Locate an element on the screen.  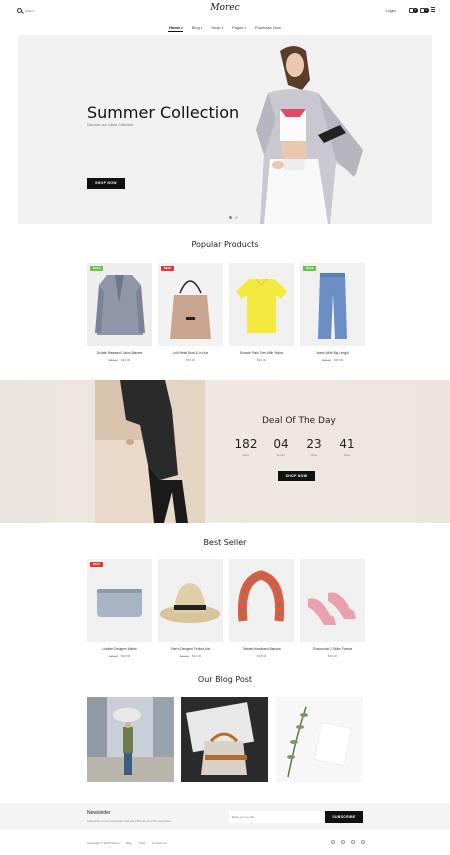
product-price: $48.00 $38.00 is located at coordinates (119, 656).